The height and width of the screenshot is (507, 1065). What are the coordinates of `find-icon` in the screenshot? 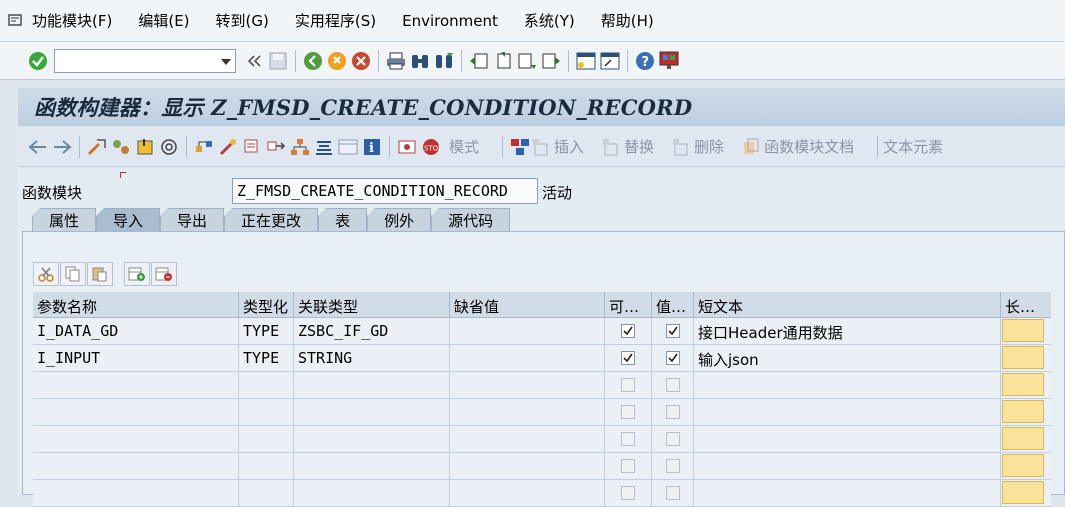 It's located at (420, 61).